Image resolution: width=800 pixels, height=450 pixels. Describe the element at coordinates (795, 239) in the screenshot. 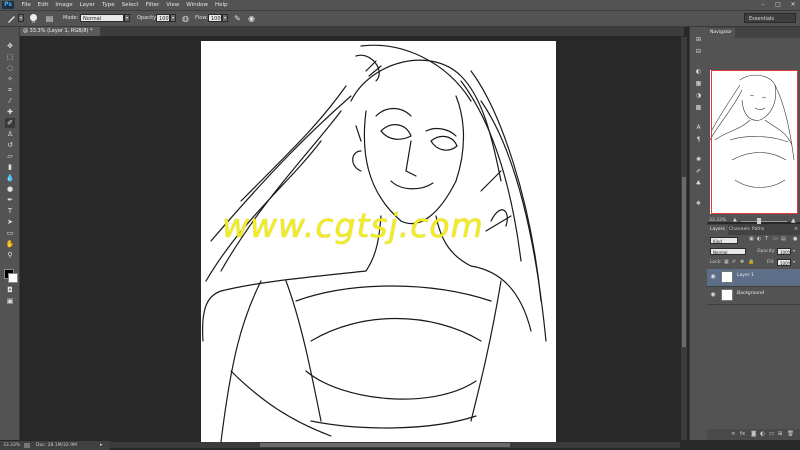

I see `filter-toggle-icon: ●` at that location.